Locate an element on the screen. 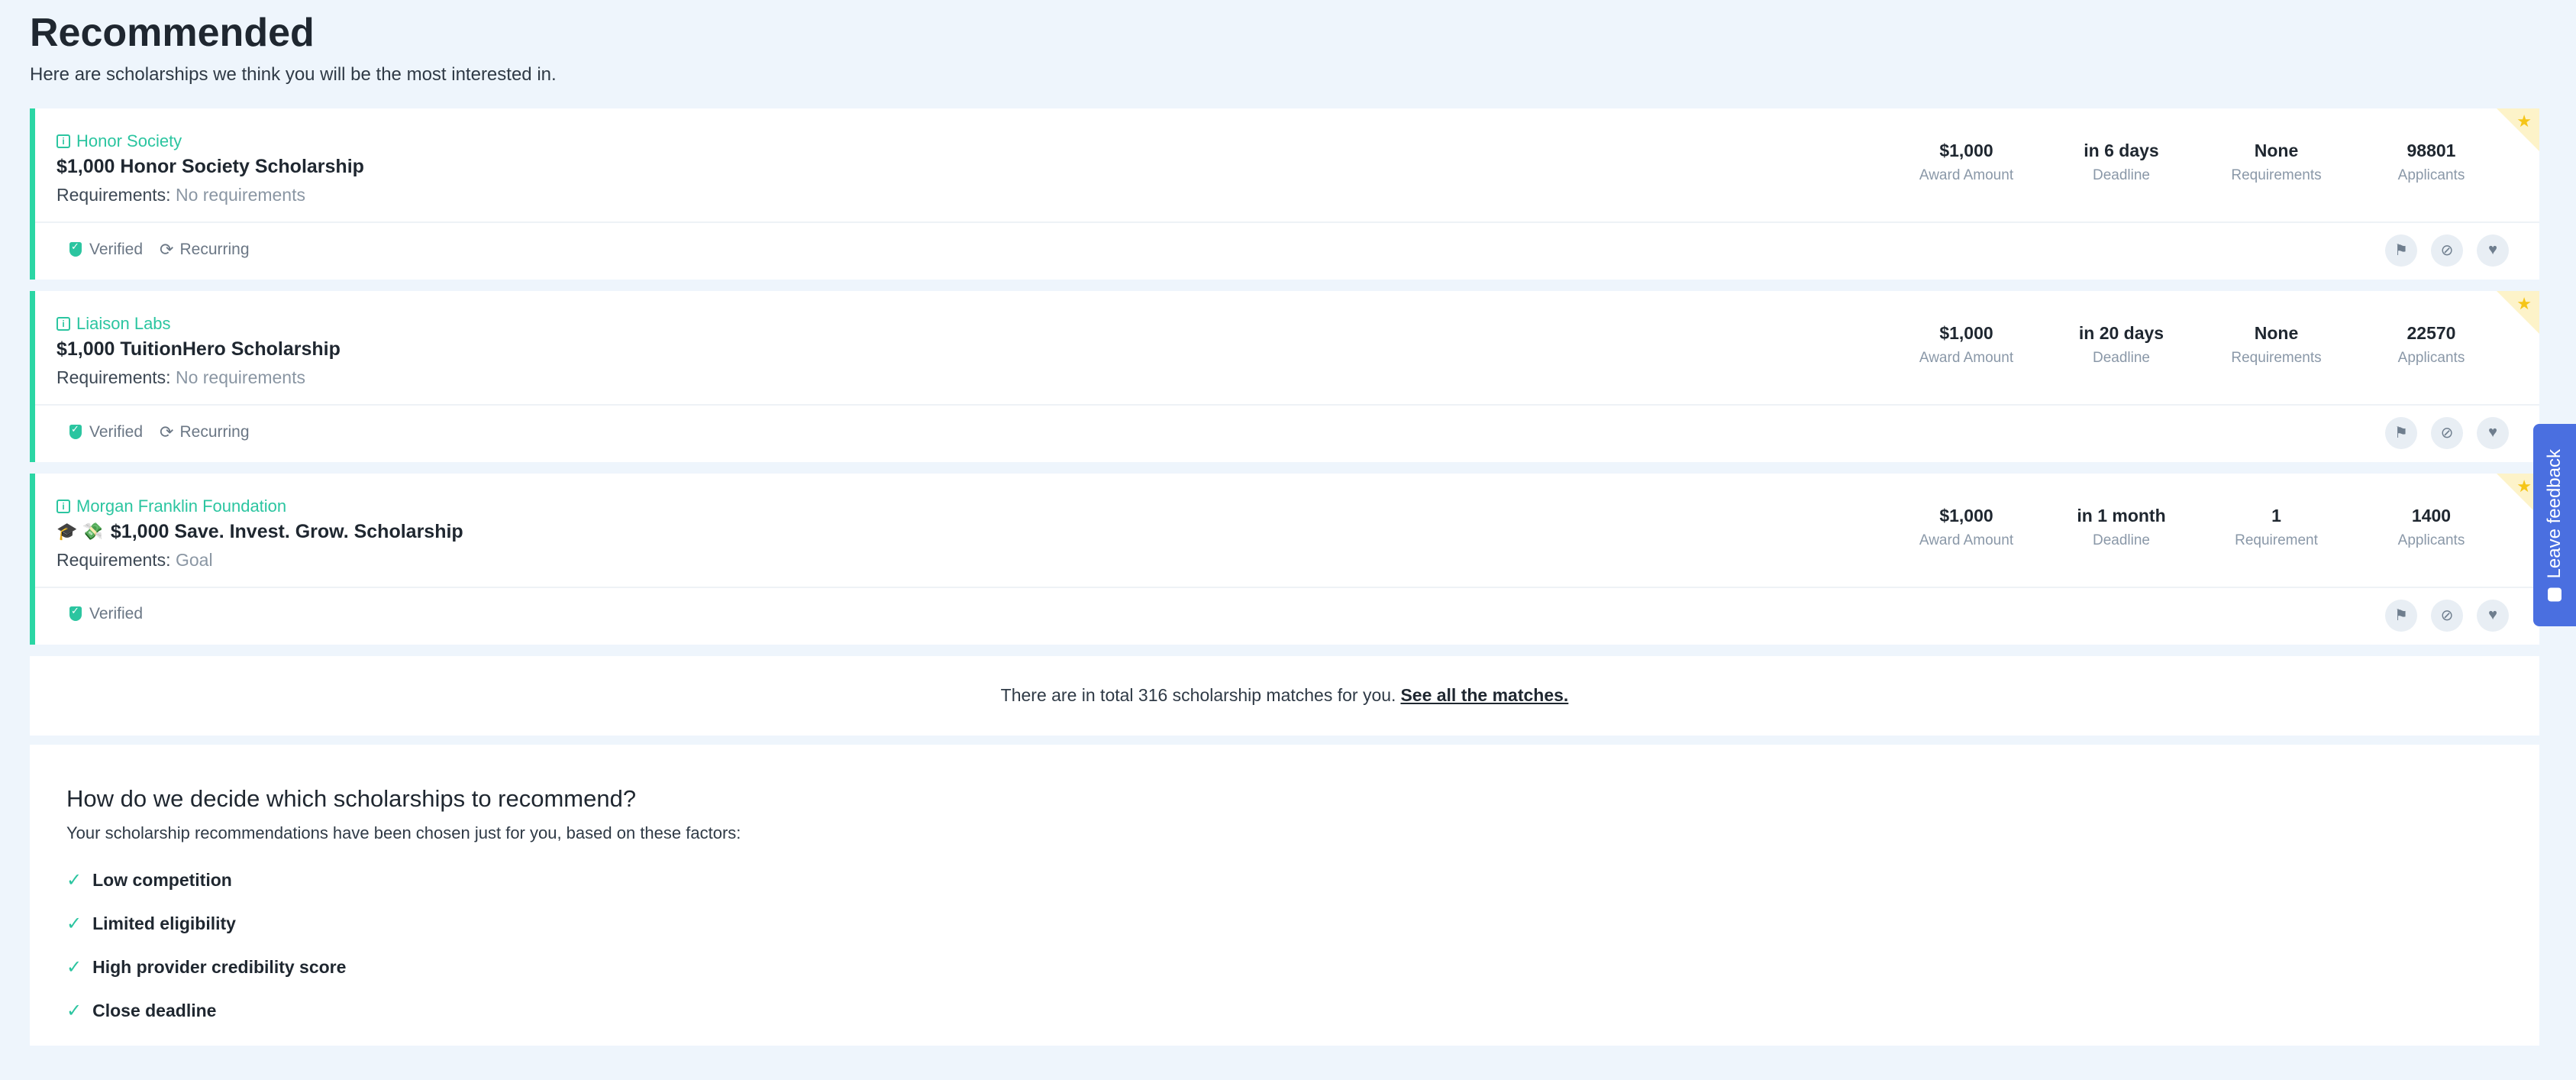 The width and height of the screenshot is (2576, 1080). requirements-line: Requirements: Goal is located at coordinates (134, 560).